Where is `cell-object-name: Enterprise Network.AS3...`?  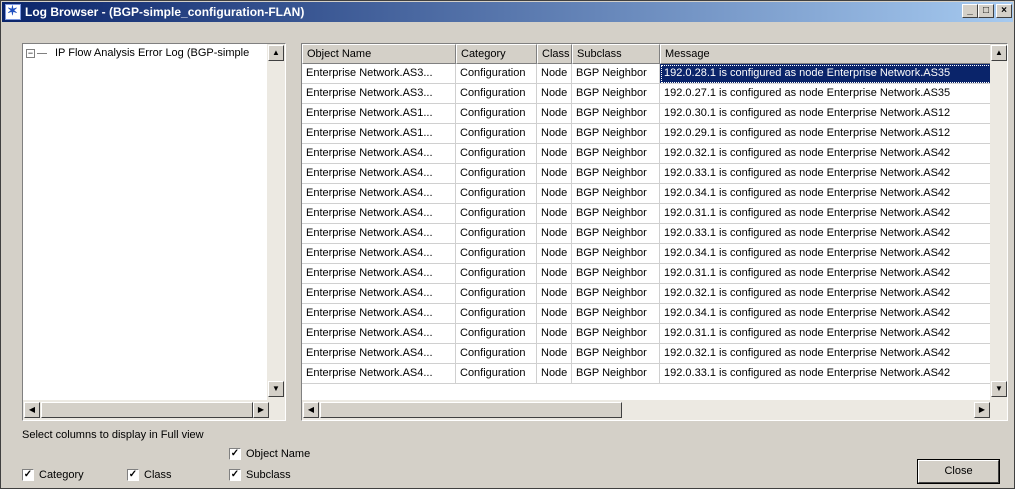 cell-object-name: Enterprise Network.AS3... is located at coordinates (379, 74).